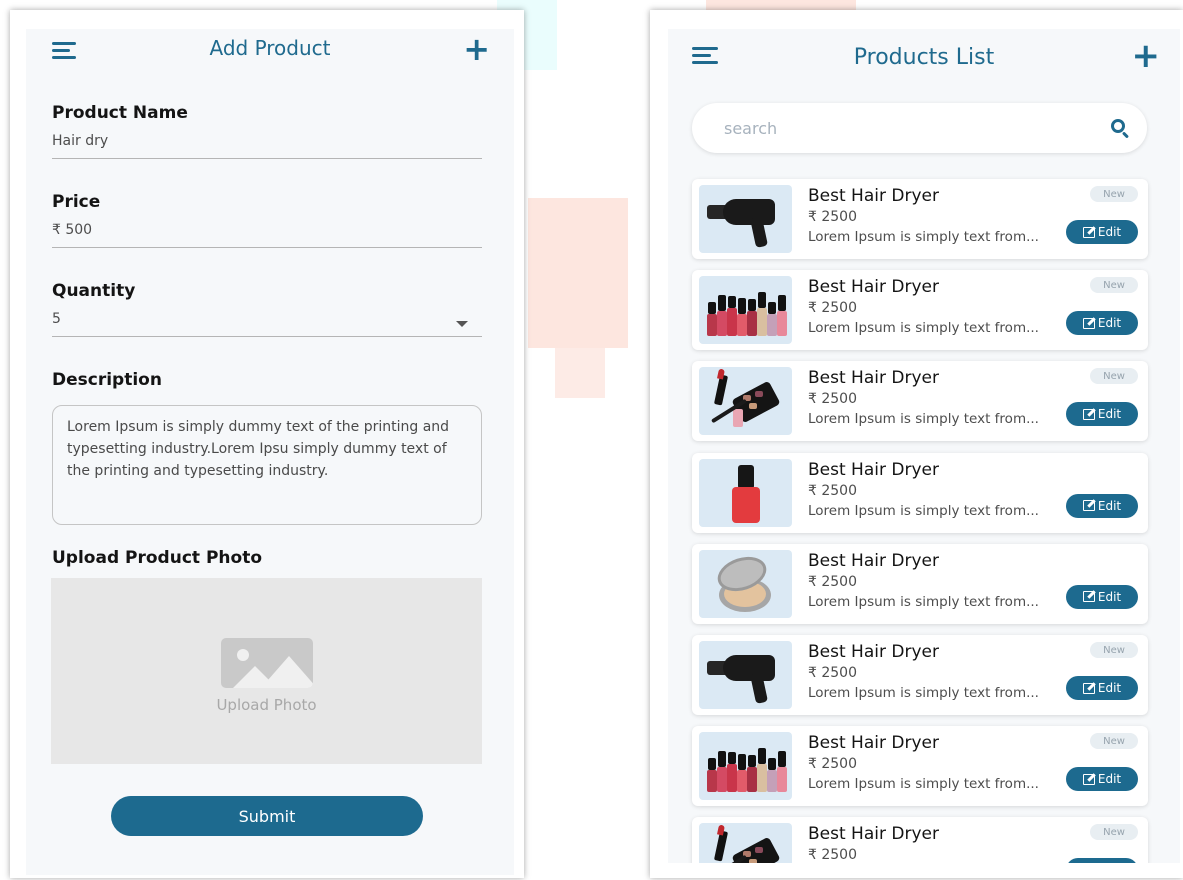 The height and width of the screenshot is (880, 1183). I want to click on search-bar, so click(919, 128).